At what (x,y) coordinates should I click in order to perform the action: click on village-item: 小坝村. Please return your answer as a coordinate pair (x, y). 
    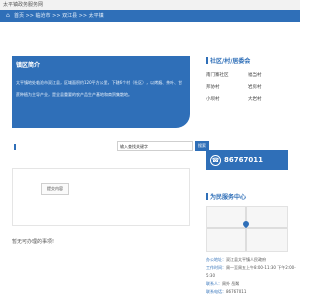
    Looking at the image, I should click on (213, 99).